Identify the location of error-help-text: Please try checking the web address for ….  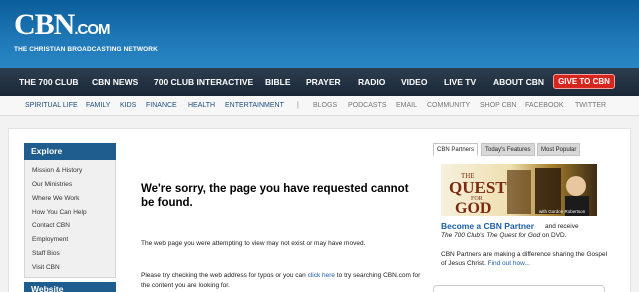
(281, 281).